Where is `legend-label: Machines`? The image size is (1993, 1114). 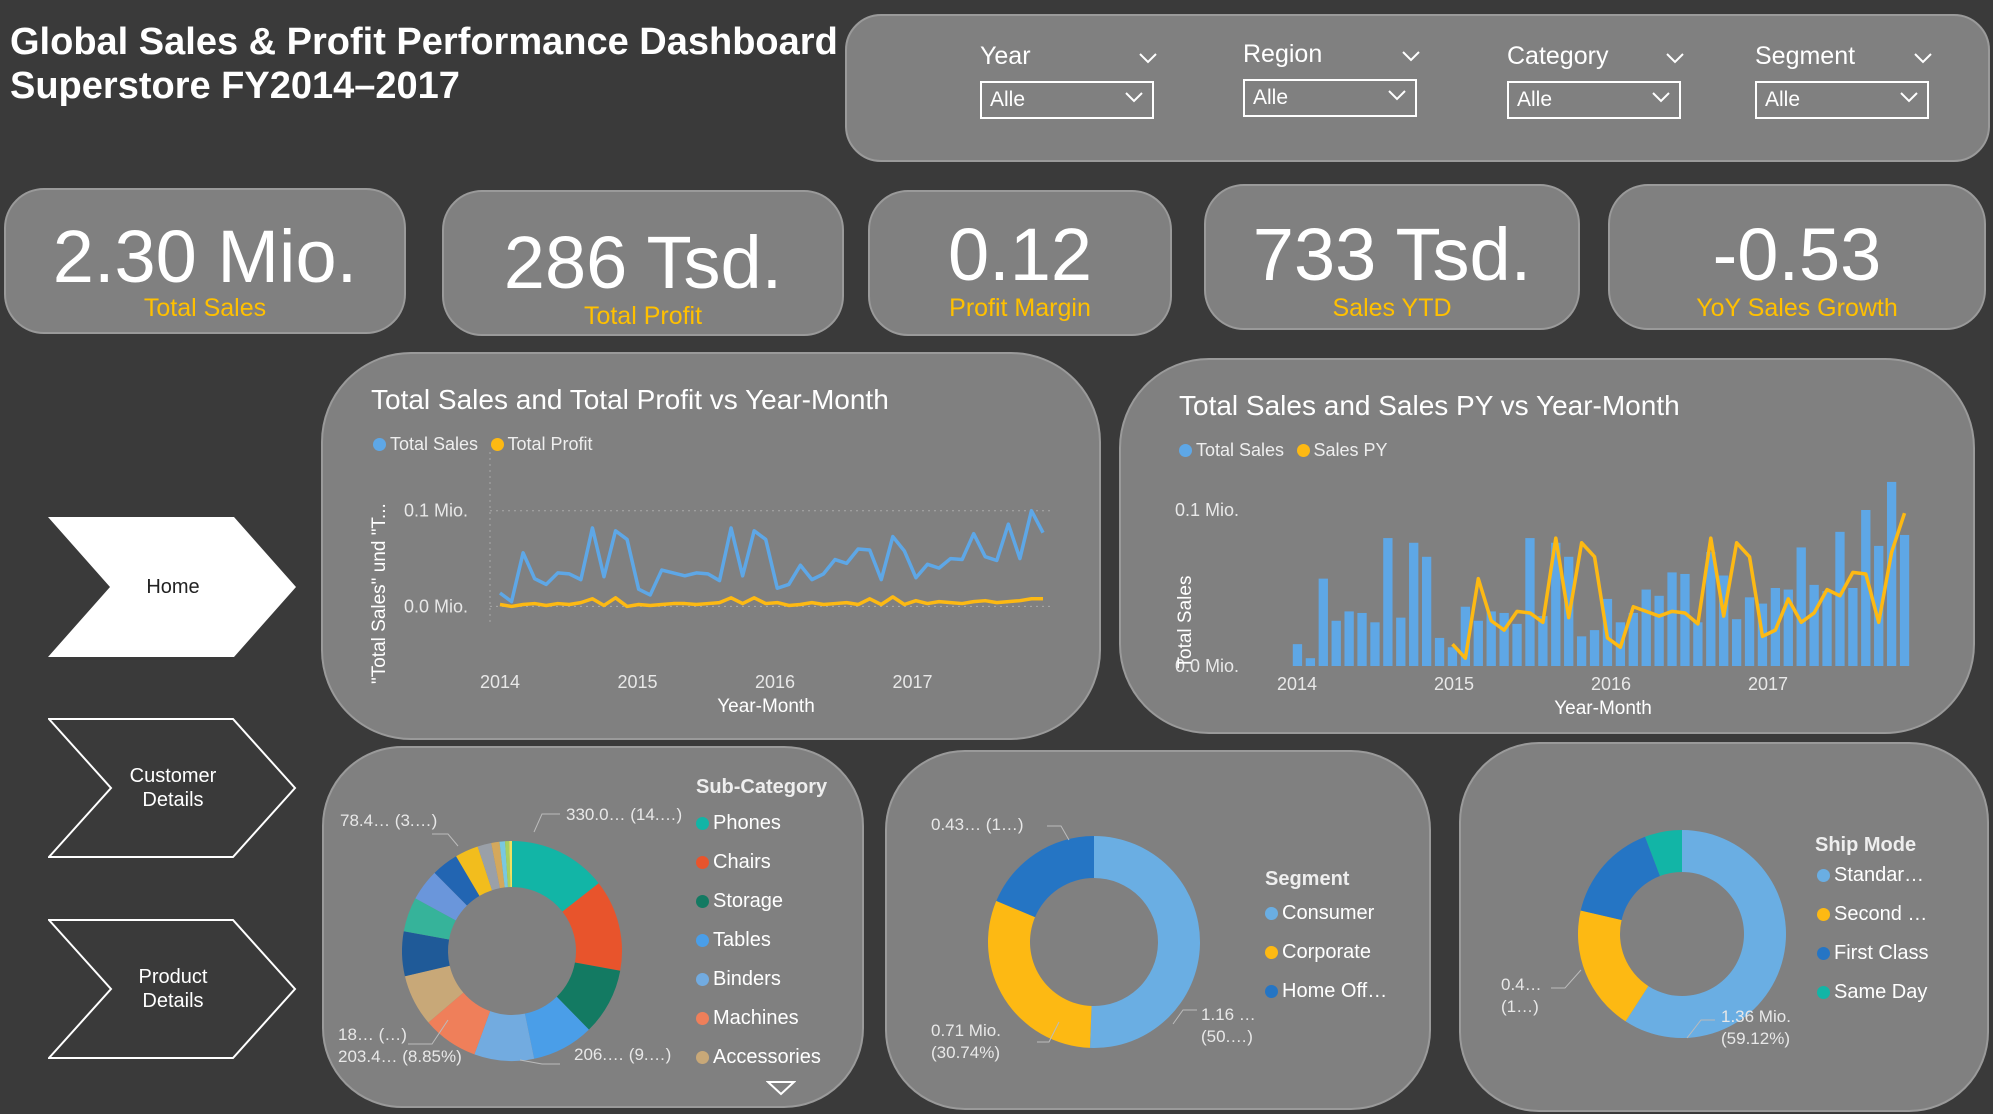
legend-label: Machines is located at coordinates (756, 1018).